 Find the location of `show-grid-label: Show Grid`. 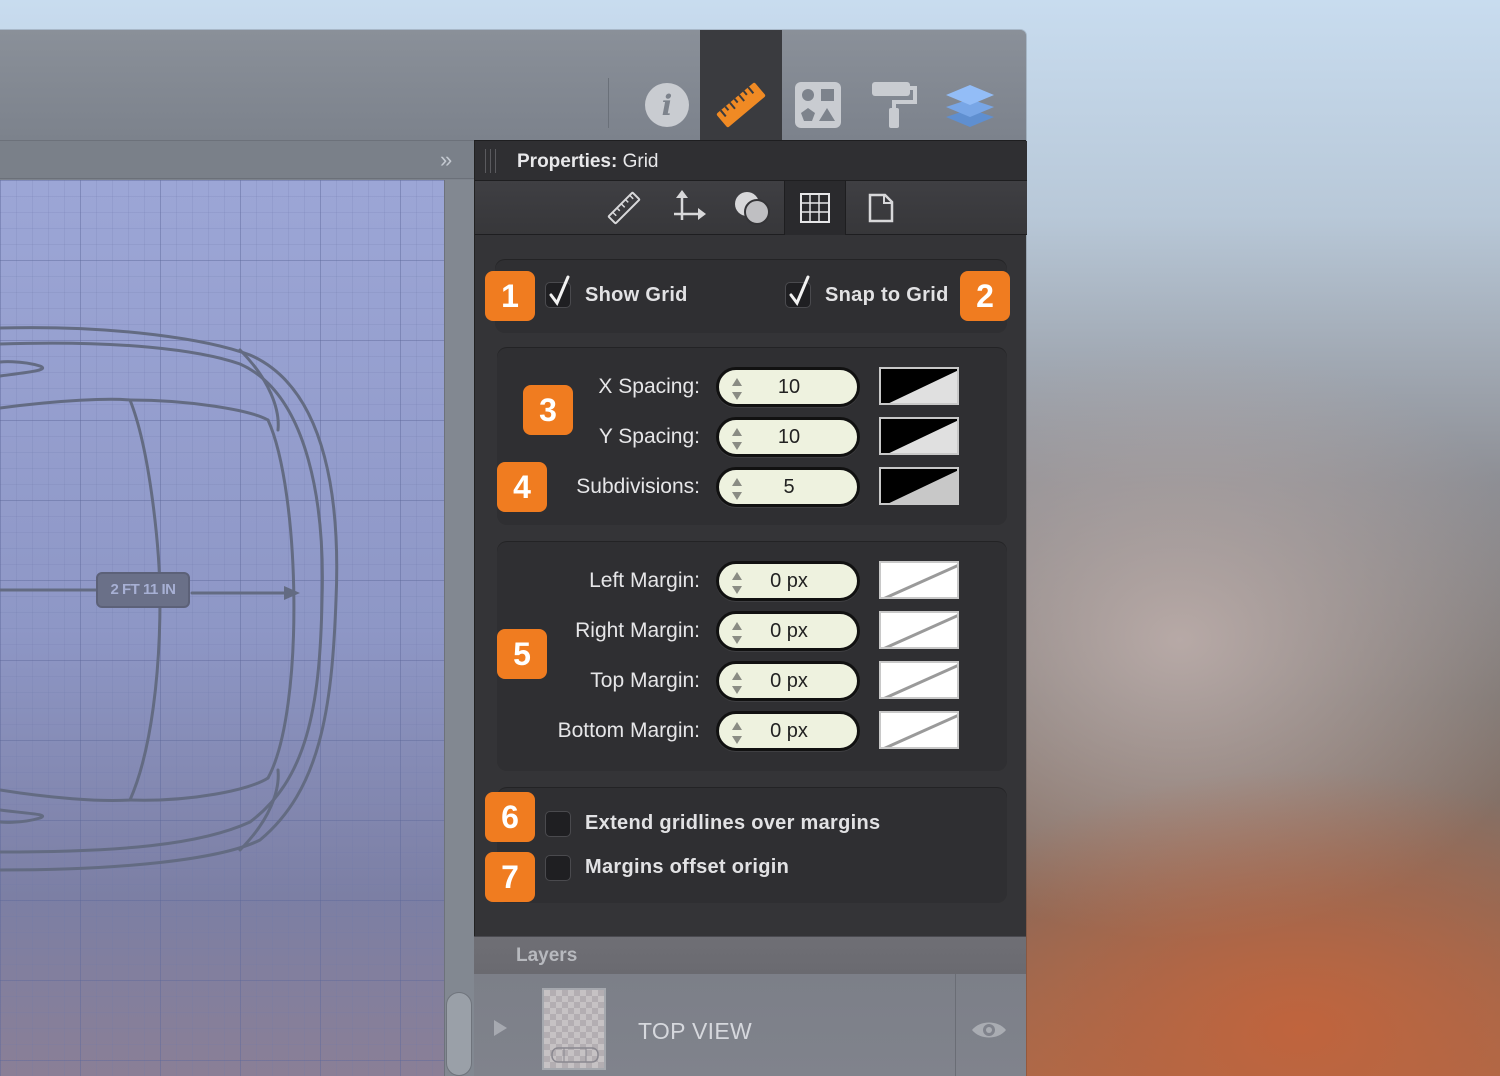

show-grid-label: Show Grid is located at coordinates (636, 295).